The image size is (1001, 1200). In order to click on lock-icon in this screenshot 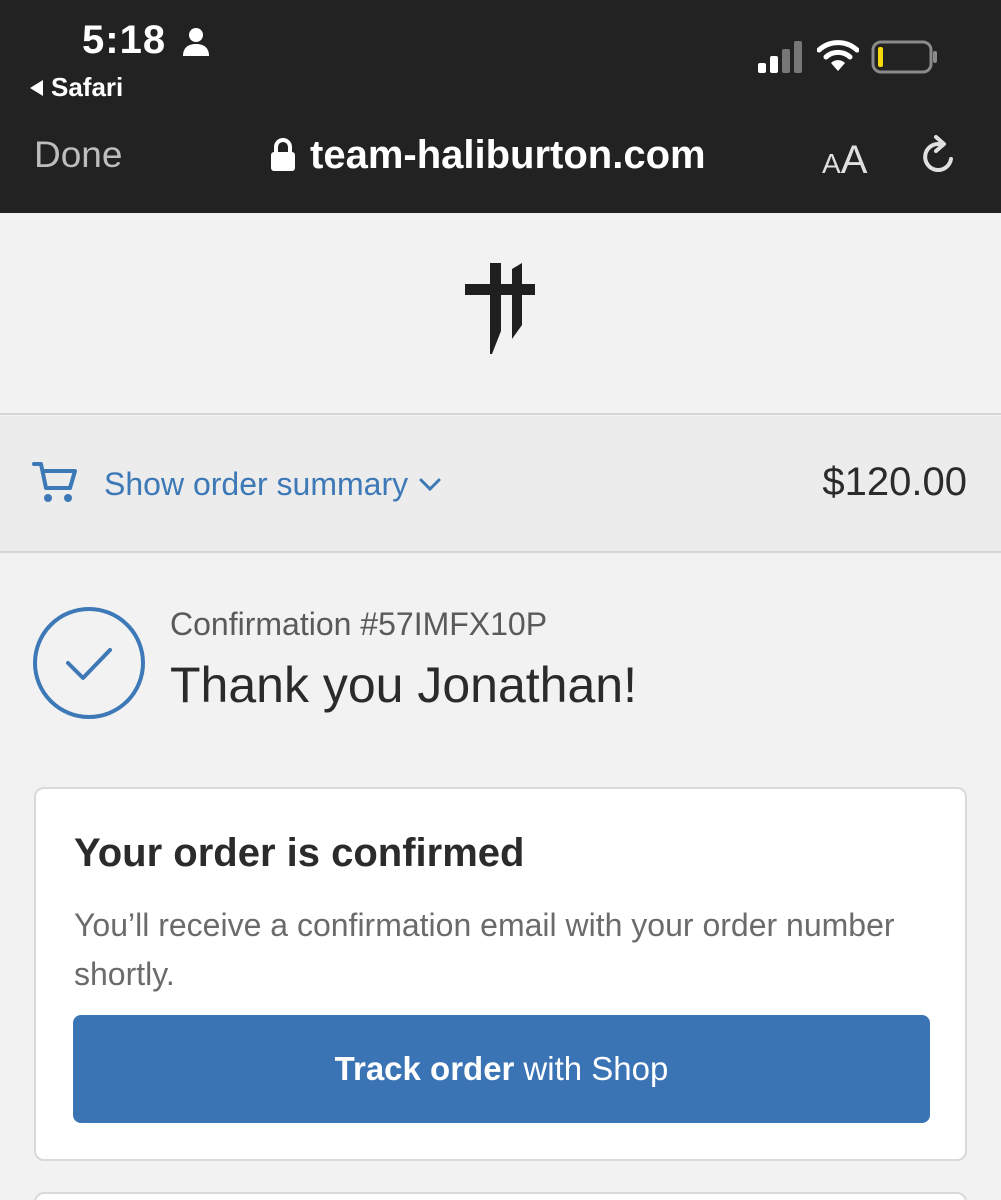, I will do `click(283, 154)`.